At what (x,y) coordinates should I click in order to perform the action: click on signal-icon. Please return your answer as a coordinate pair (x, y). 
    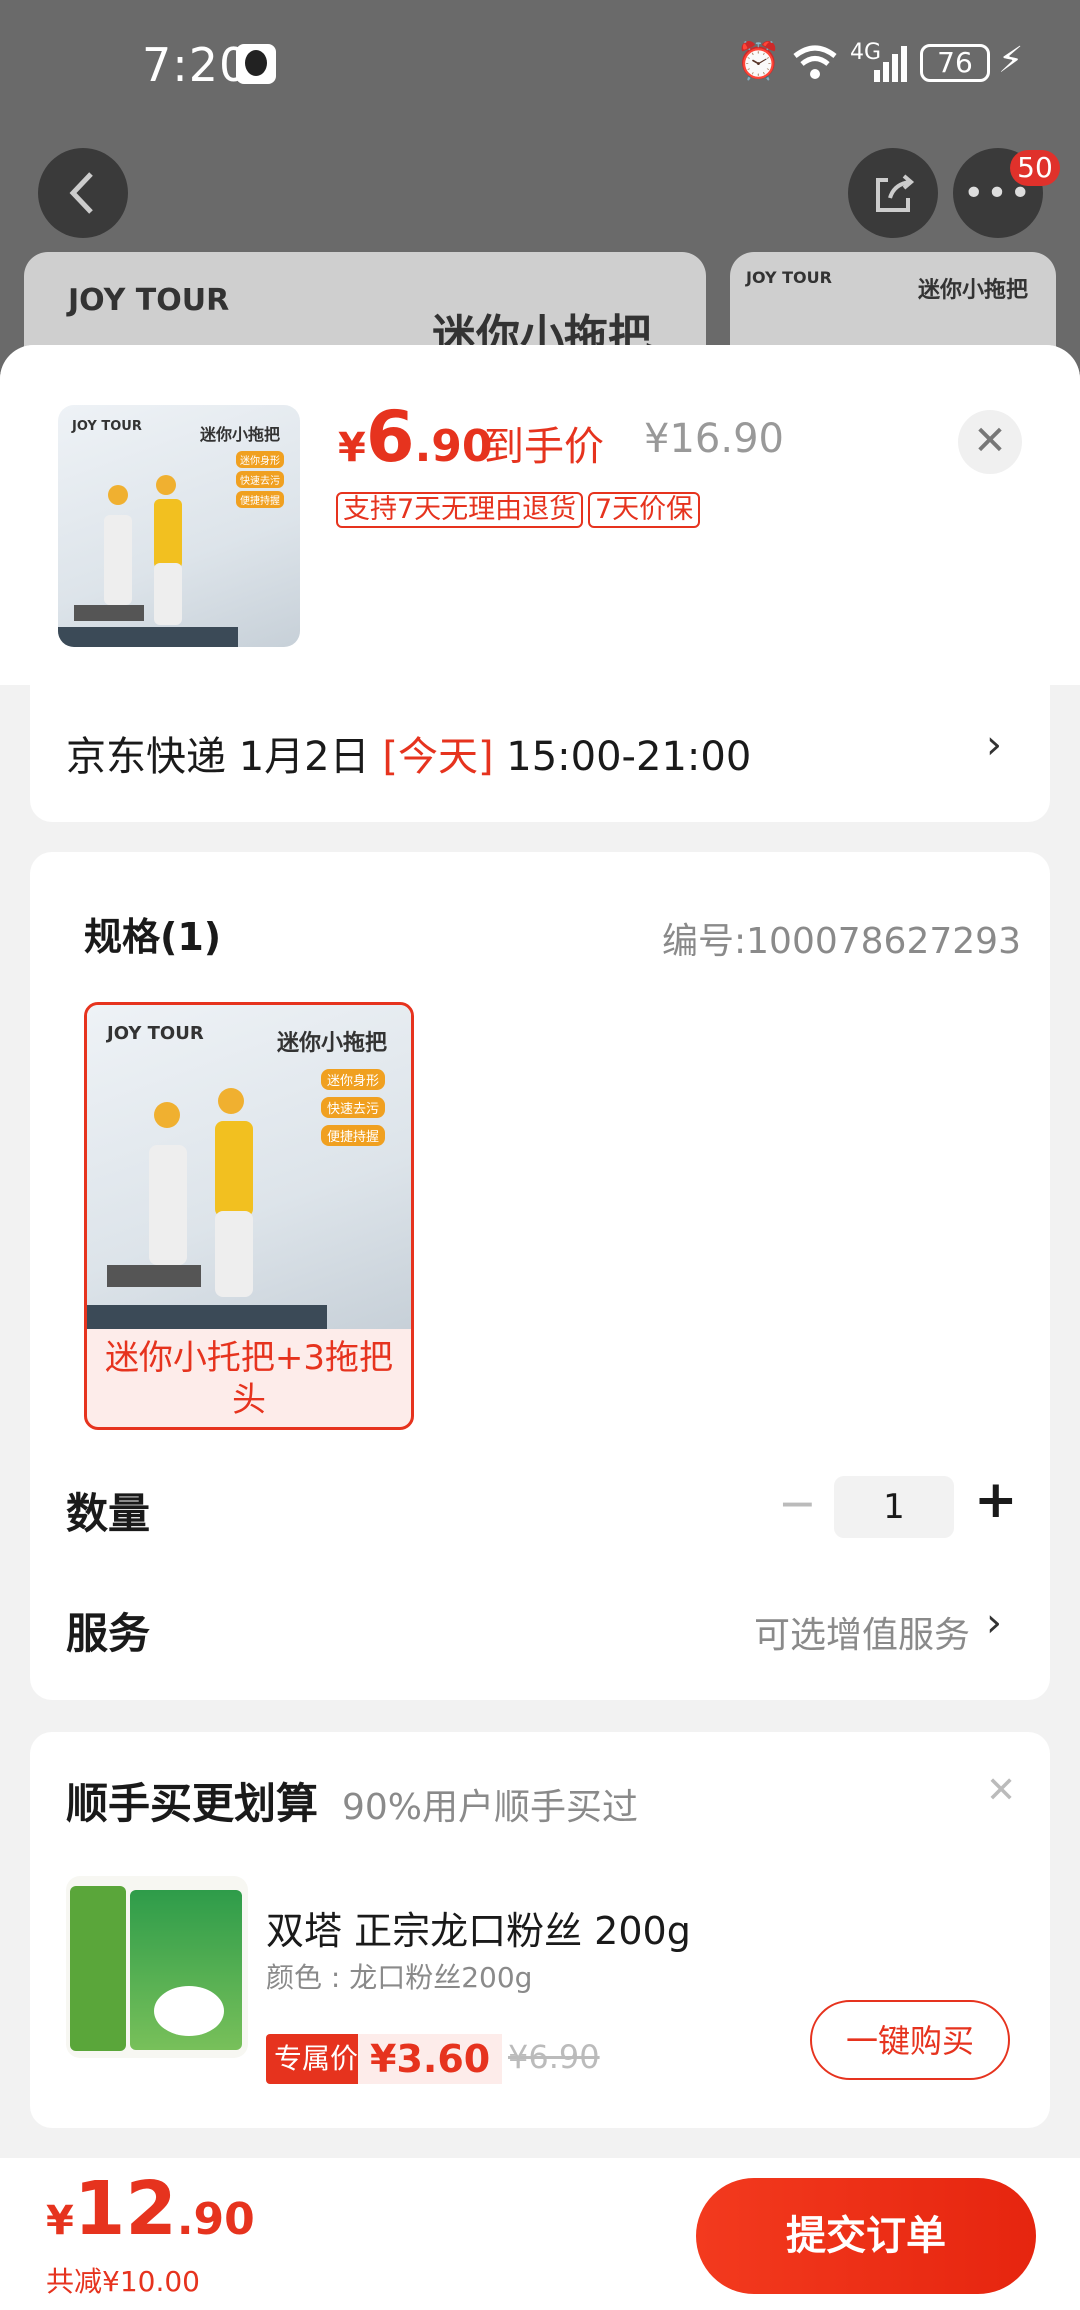
    Looking at the image, I should click on (892, 62).